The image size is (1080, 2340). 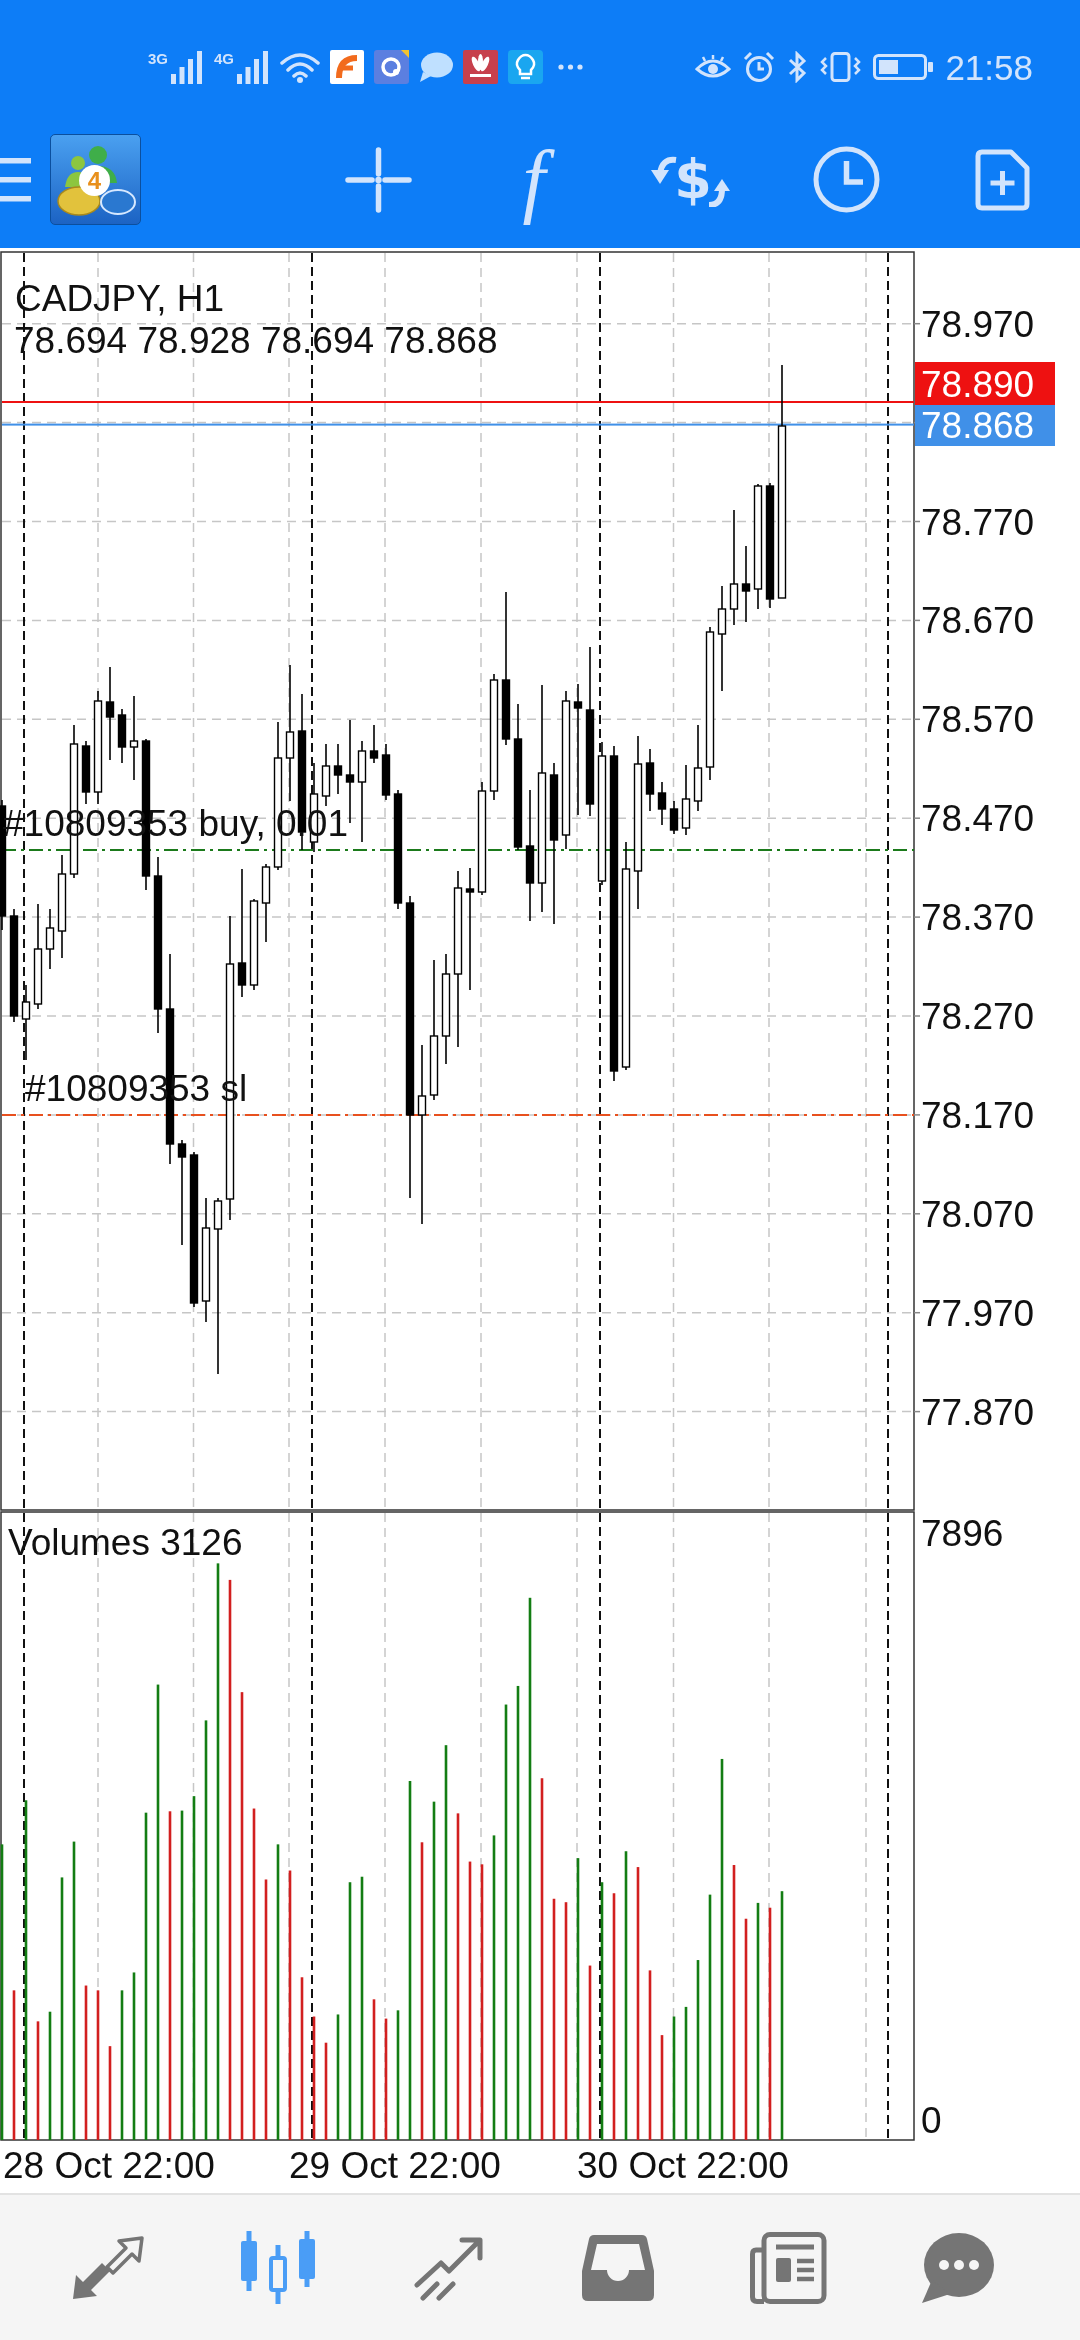 What do you see at coordinates (683, 2165) in the screenshot?
I see `time-axis-label: 30 Oct 22:00` at bounding box center [683, 2165].